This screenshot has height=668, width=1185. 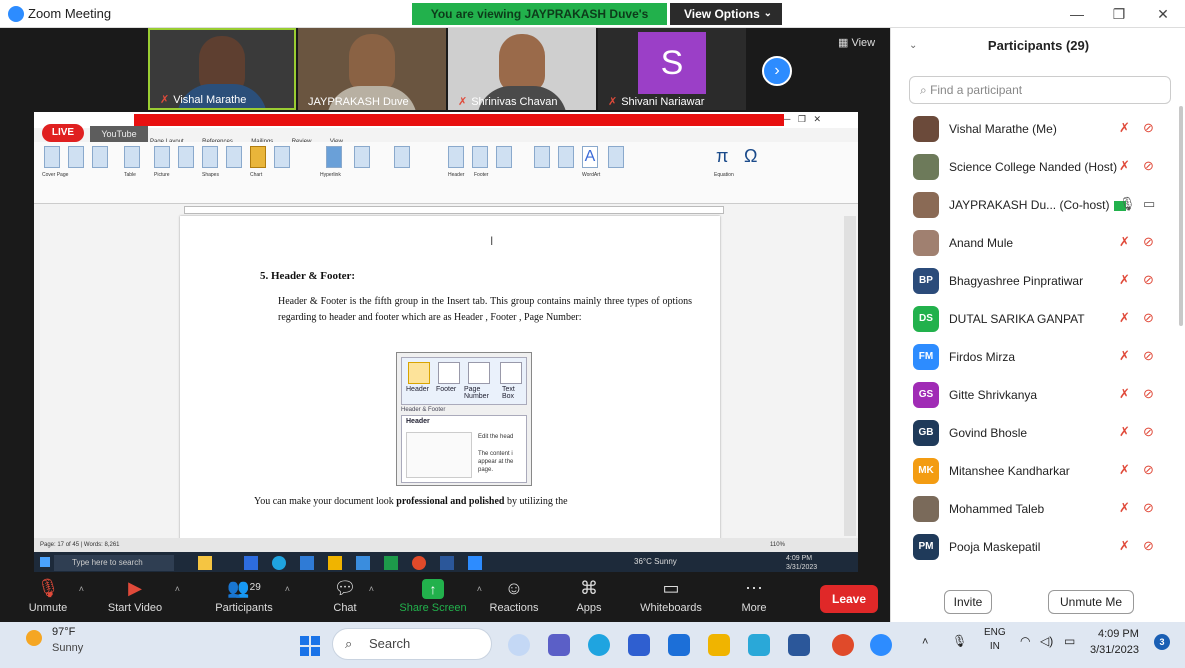 I want to click on video-thumbnail: S ✗ Shivani Nariawar, so click(x=672, y=69).